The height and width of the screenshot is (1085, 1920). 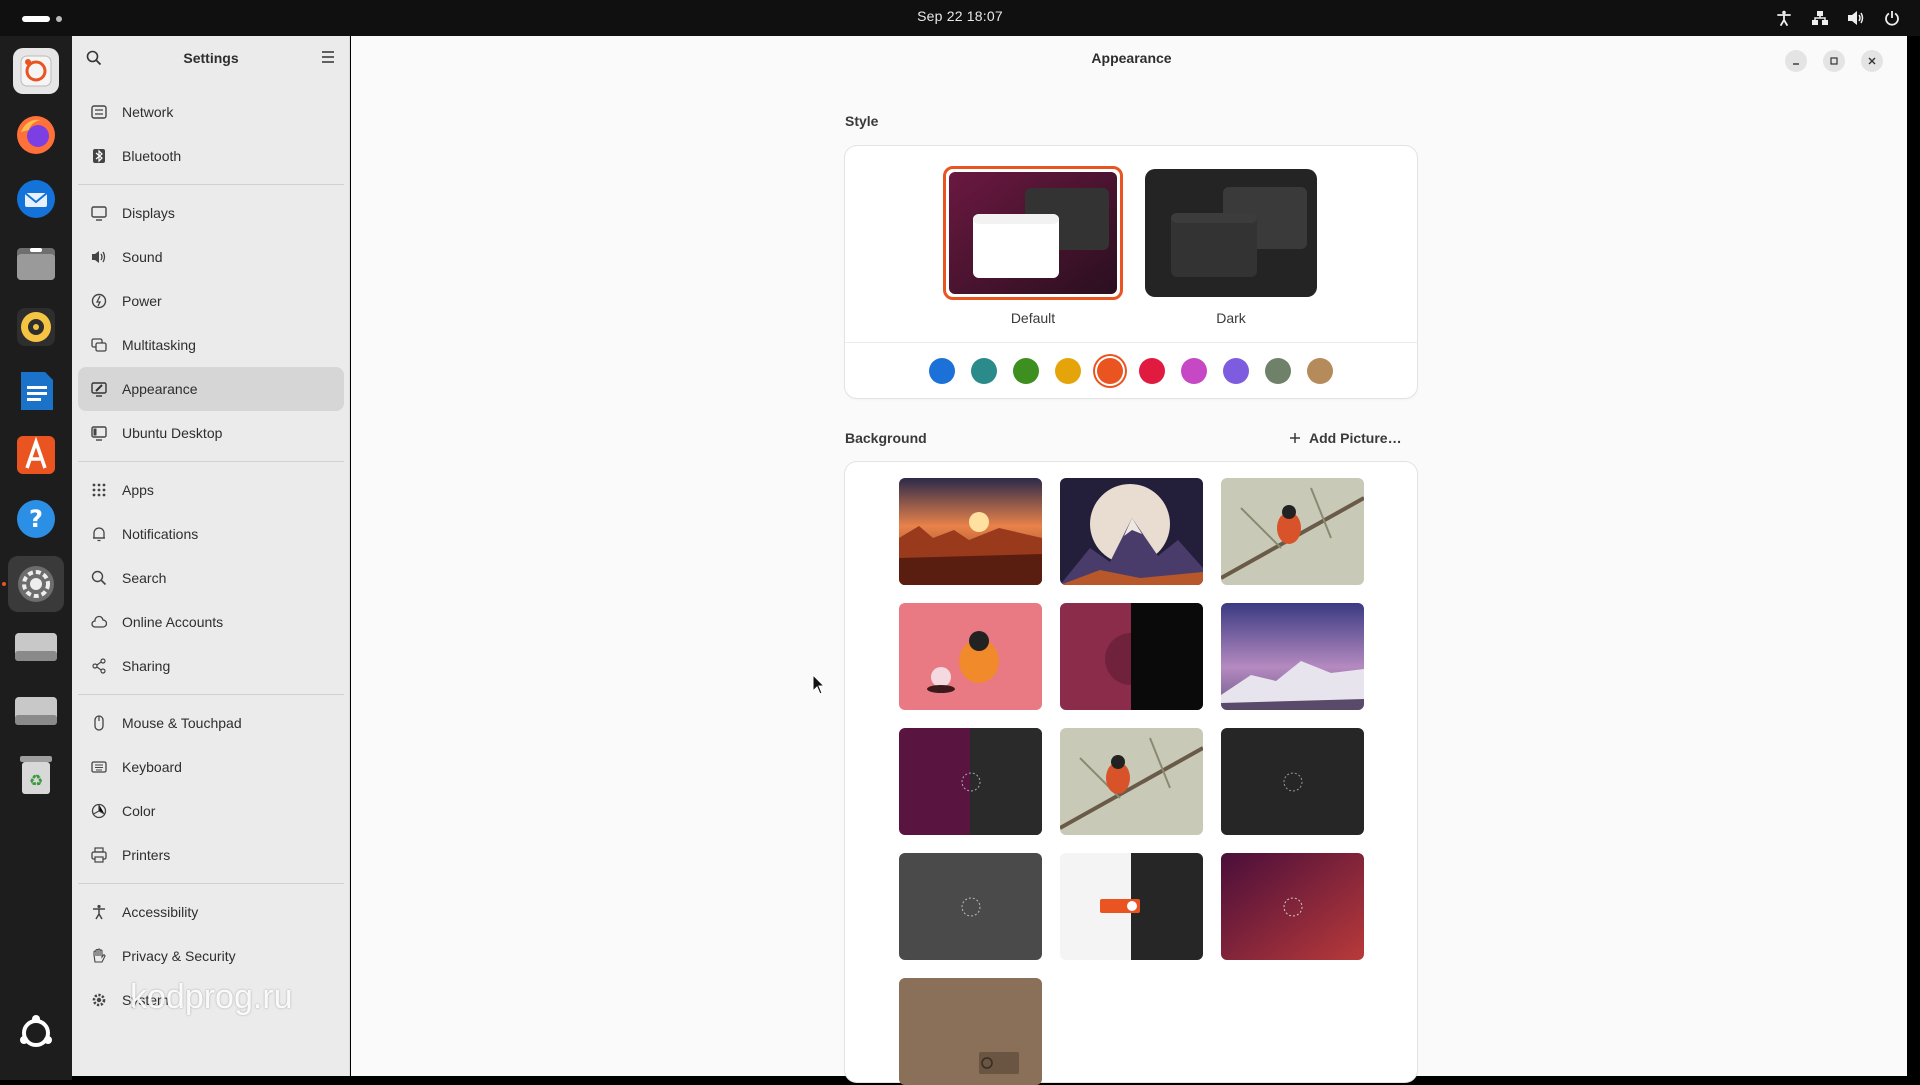 I want to click on sidebar-item-label: Online Accounts, so click(x=173, y=622).